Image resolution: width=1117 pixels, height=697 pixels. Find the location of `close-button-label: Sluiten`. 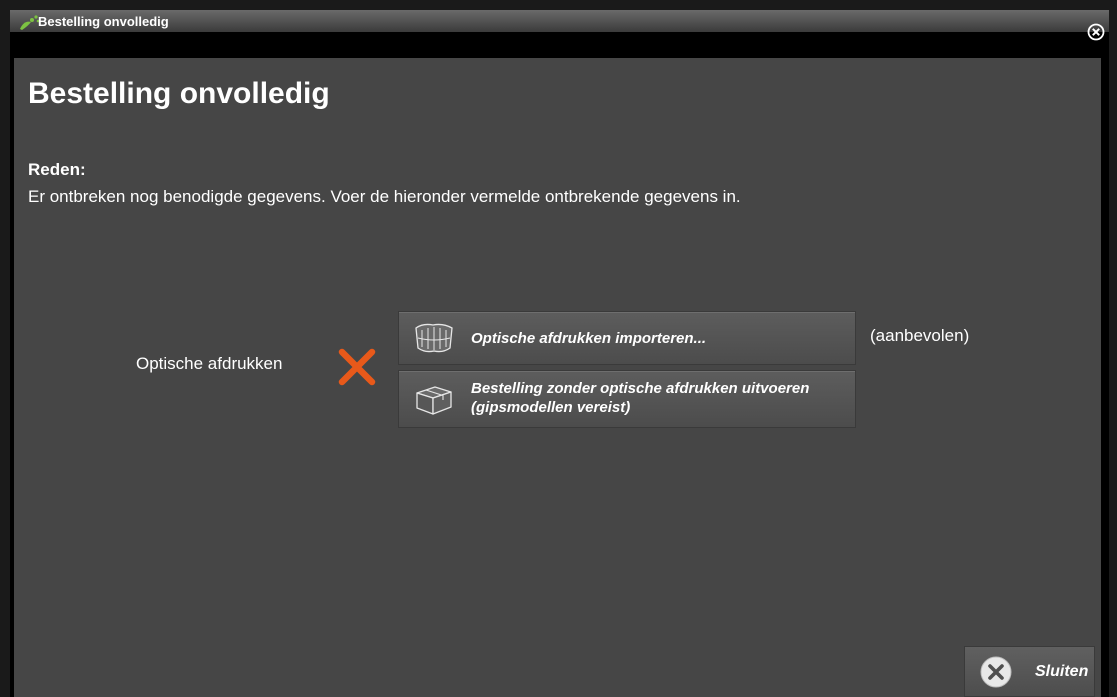

close-button-label: Sluiten is located at coordinates (1062, 671).